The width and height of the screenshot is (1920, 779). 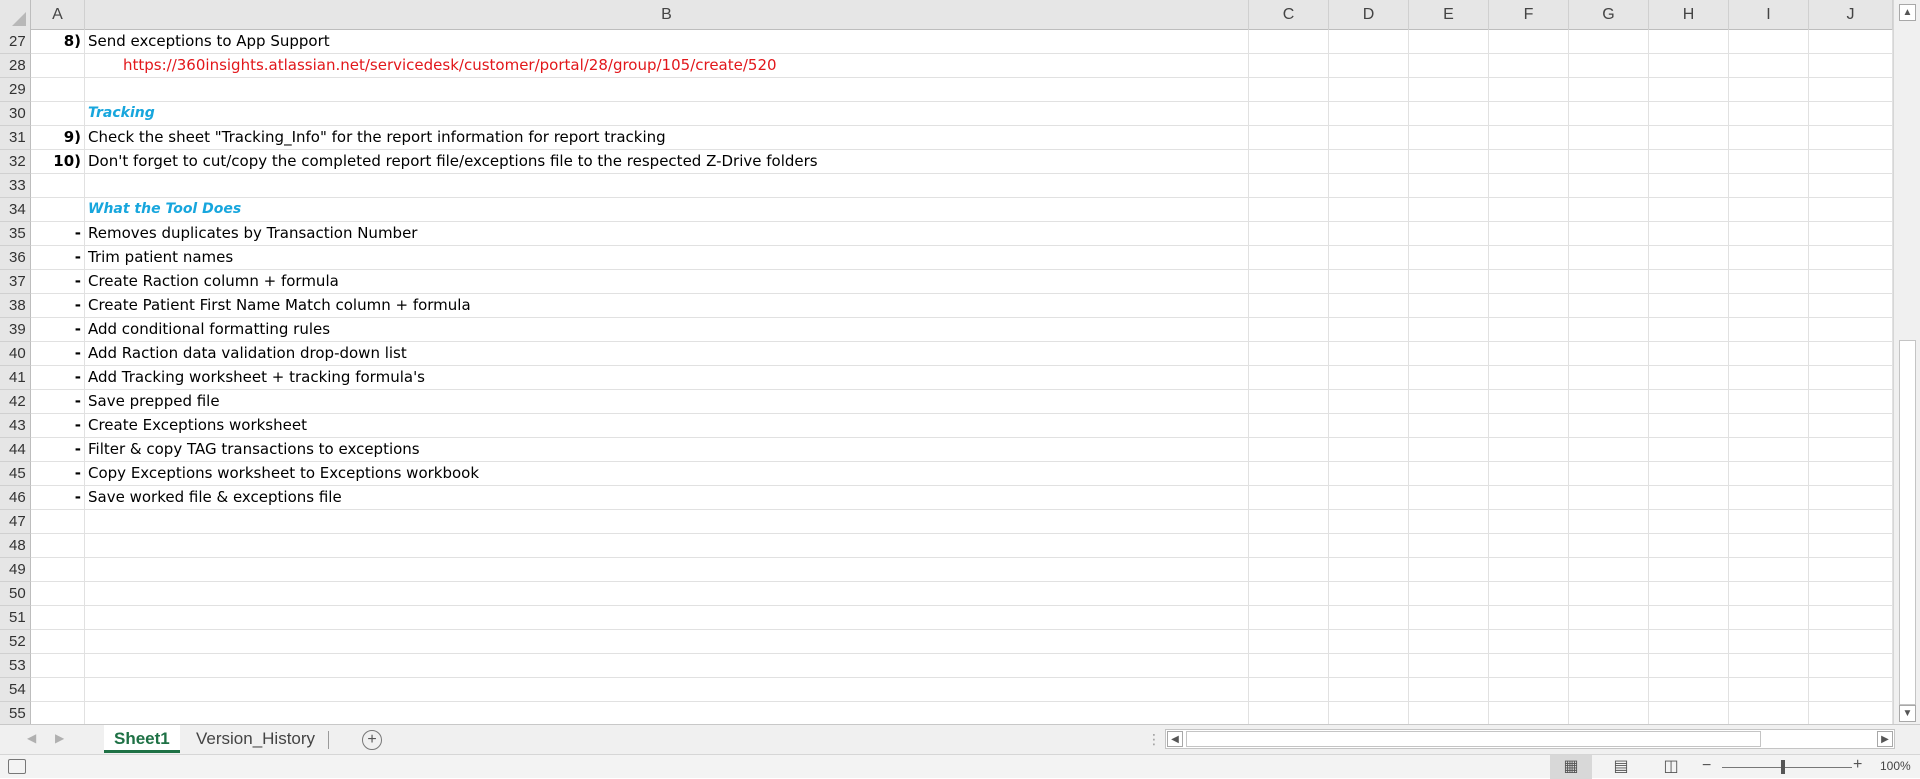 I want to click on row-header: 54, so click(x=15, y=690).